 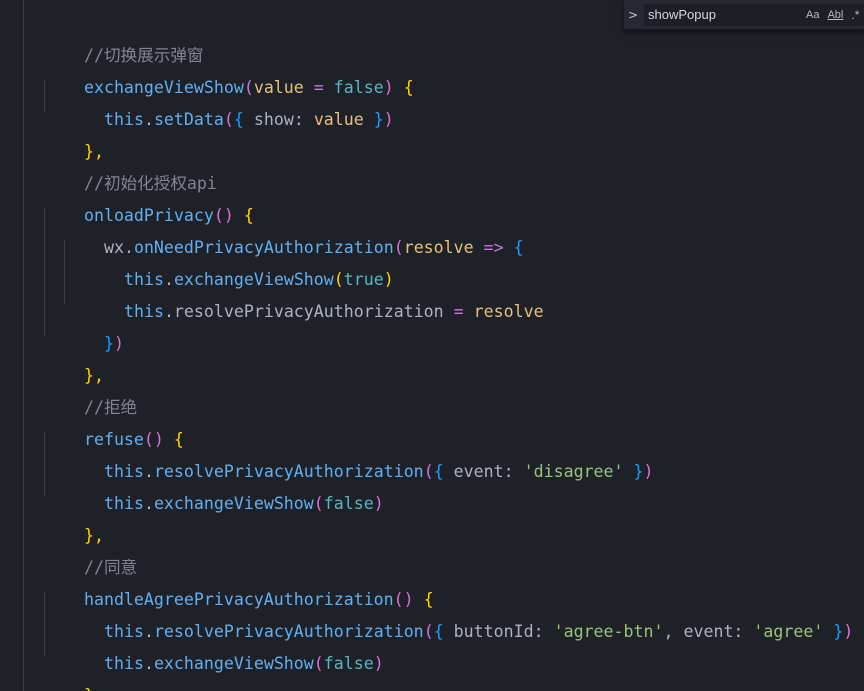 I want to click on match-case-toggle: Aa, so click(x=812, y=15).